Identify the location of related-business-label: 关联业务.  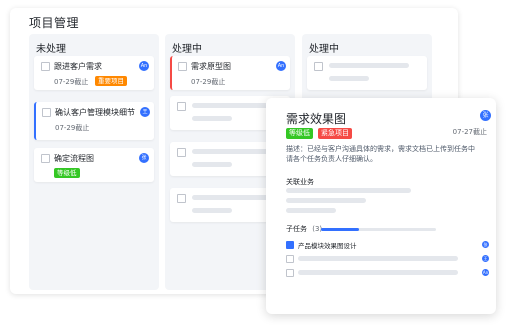
(300, 182).